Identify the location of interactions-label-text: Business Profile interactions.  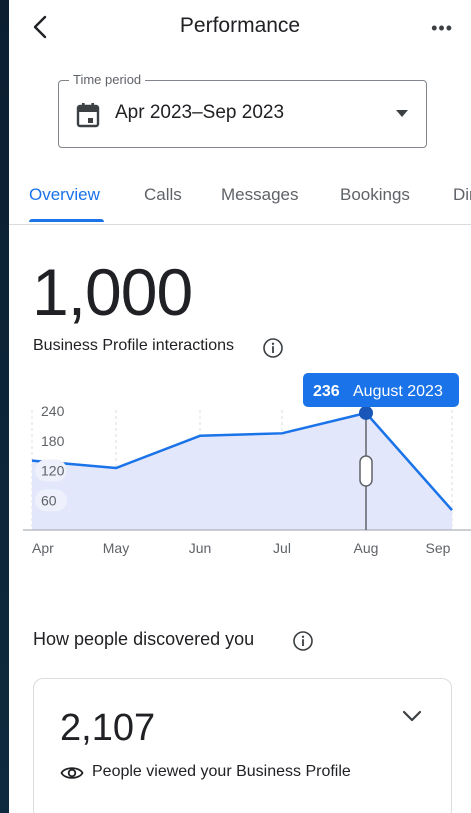
(133, 345).